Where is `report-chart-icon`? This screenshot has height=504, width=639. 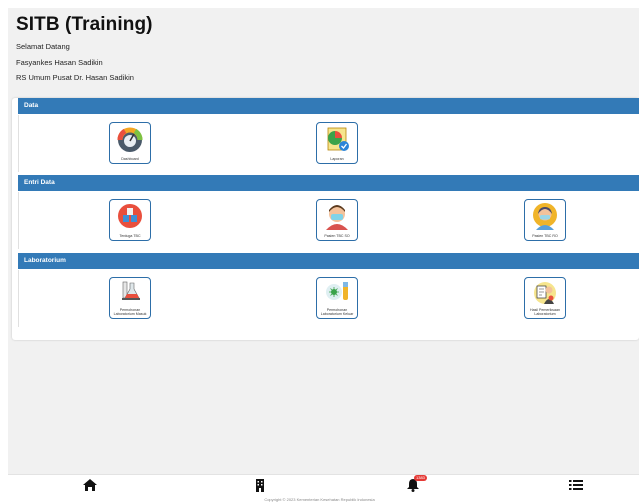
report-chart-icon is located at coordinates (338, 139).